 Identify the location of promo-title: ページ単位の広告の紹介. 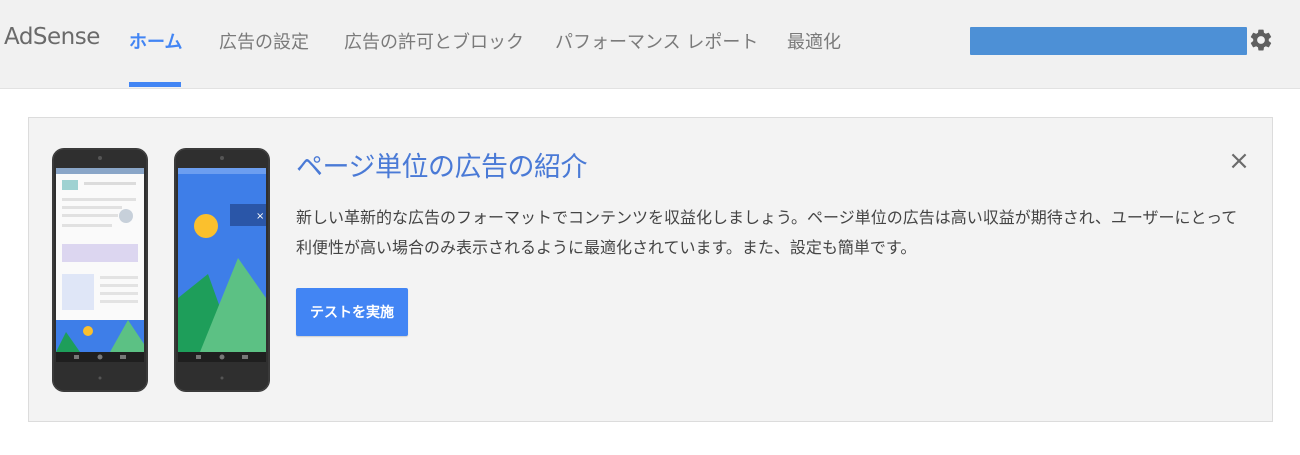
(441, 167).